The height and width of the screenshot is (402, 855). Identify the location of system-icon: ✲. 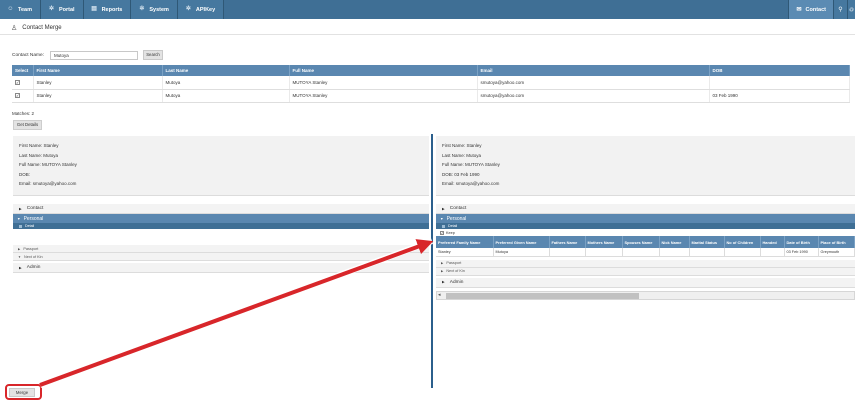
(142, 9).